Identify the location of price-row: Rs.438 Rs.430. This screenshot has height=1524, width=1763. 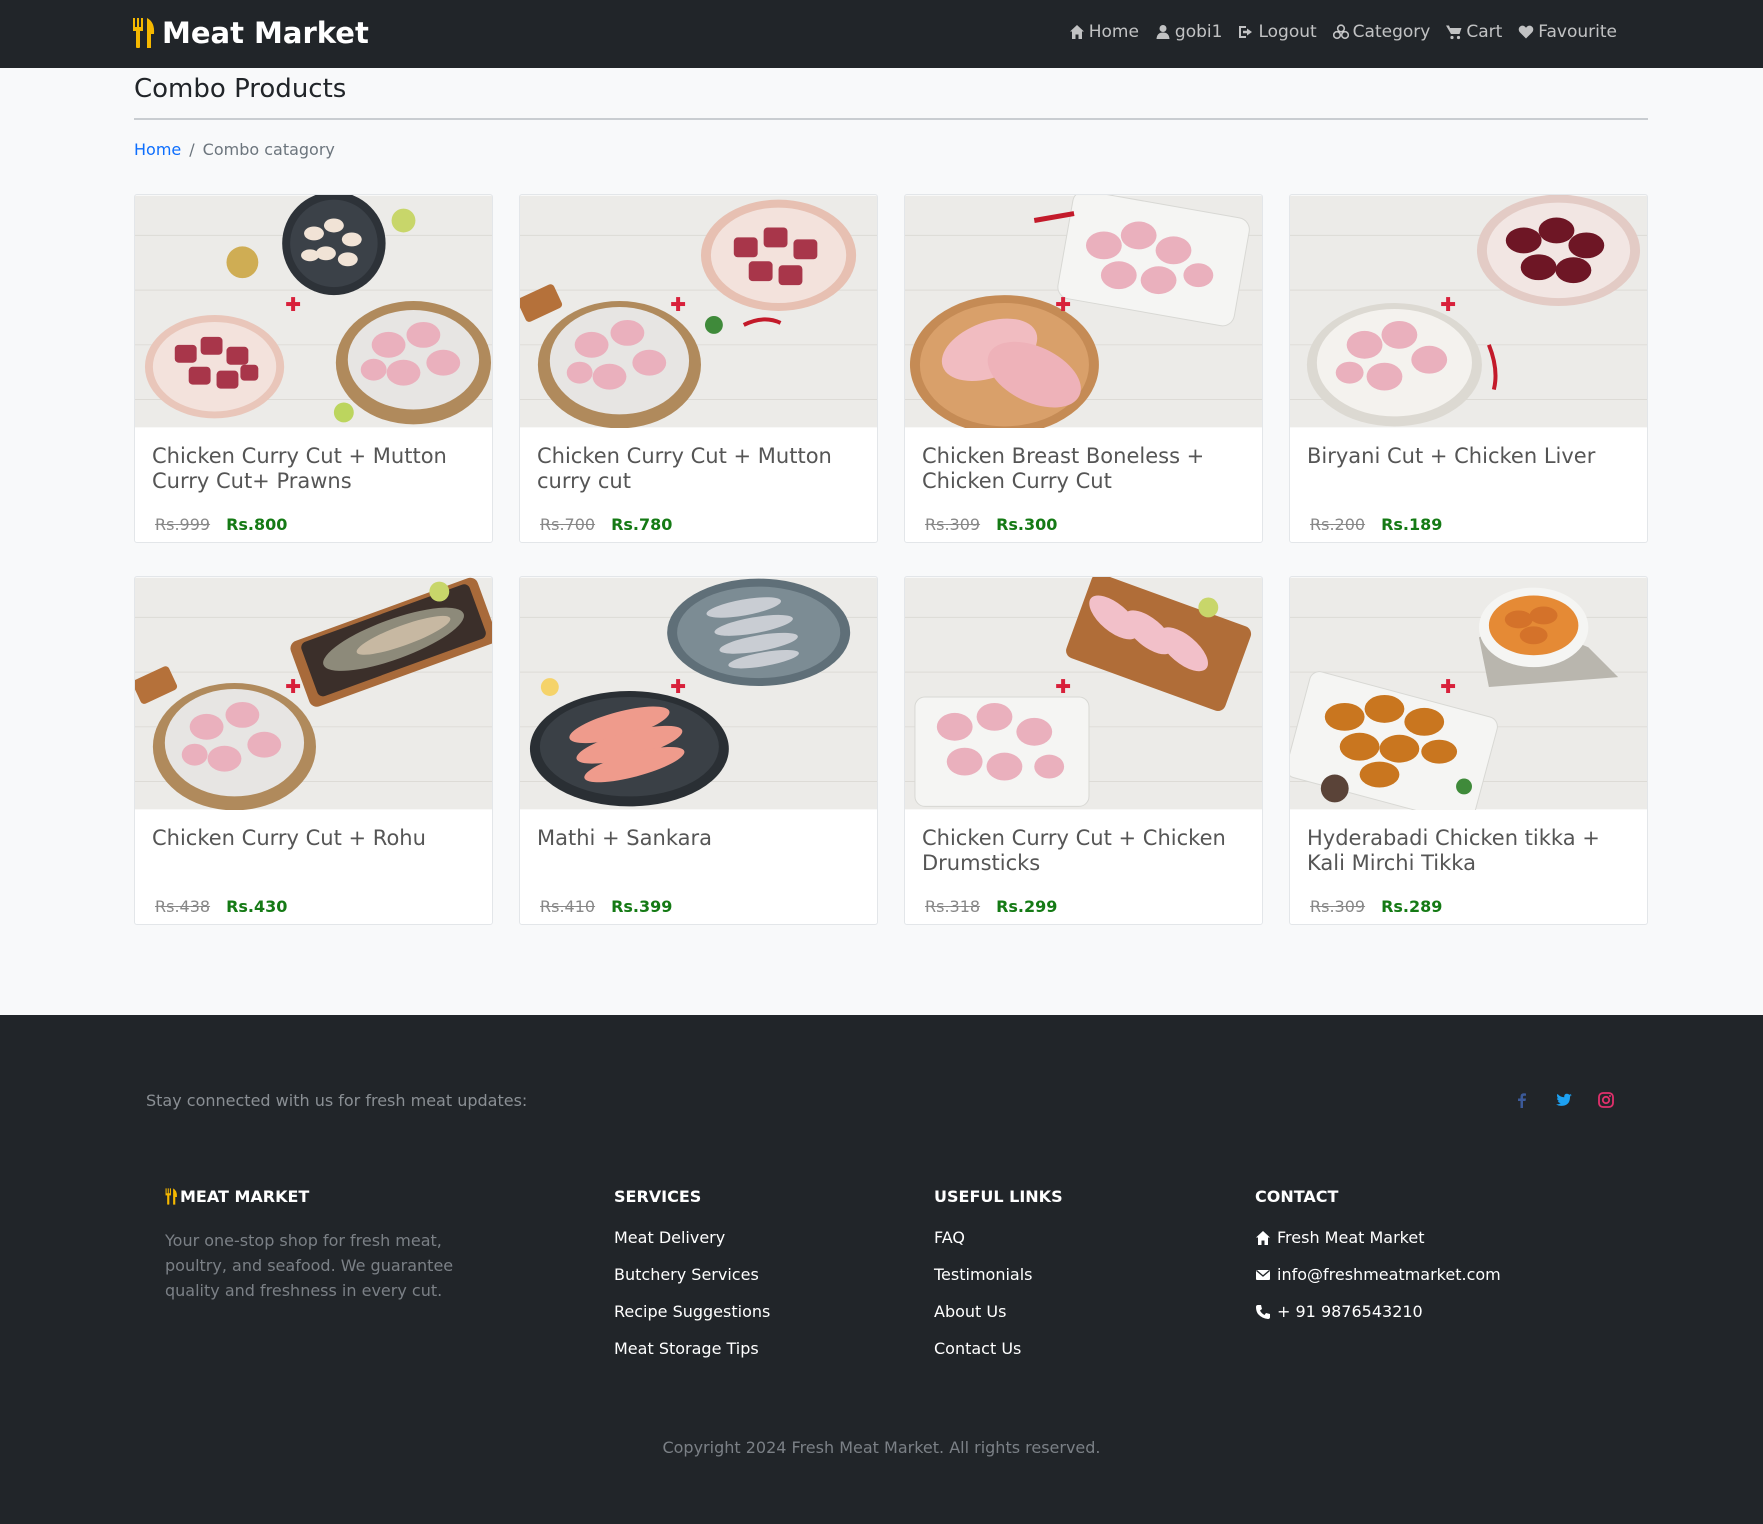
(221, 906).